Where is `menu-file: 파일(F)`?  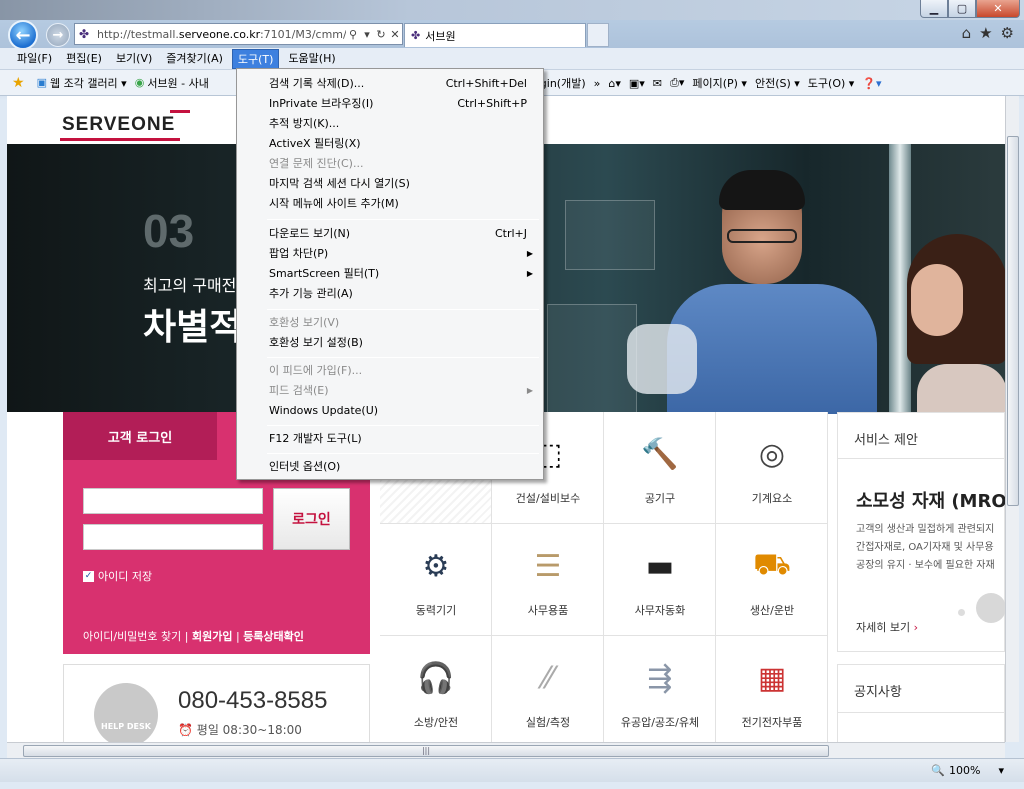 menu-file: 파일(F) is located at coordinates (34, 59).